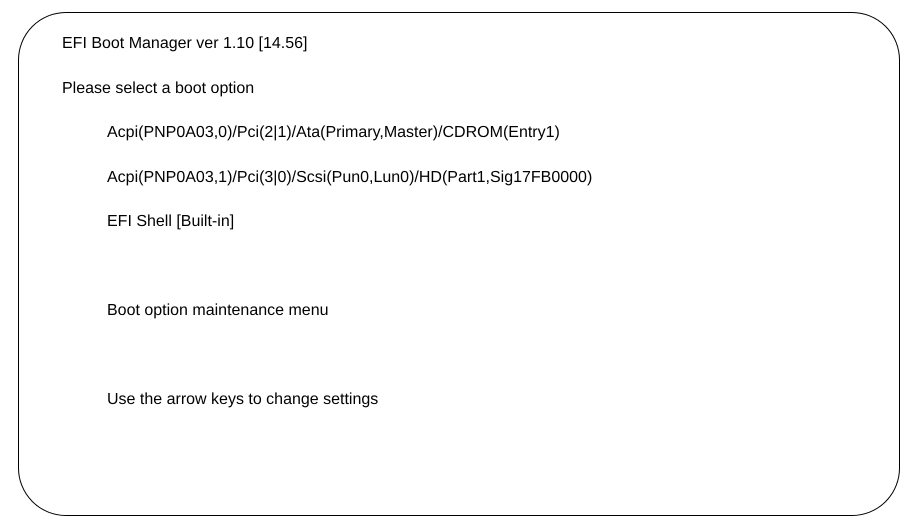 The height and width of the screenshot is (520, 919). What do you see at coordinates (170, 222) in the screenshot?
I see `boot-option: EFI Shell [Built-in]` at bounding box center [170, 222].